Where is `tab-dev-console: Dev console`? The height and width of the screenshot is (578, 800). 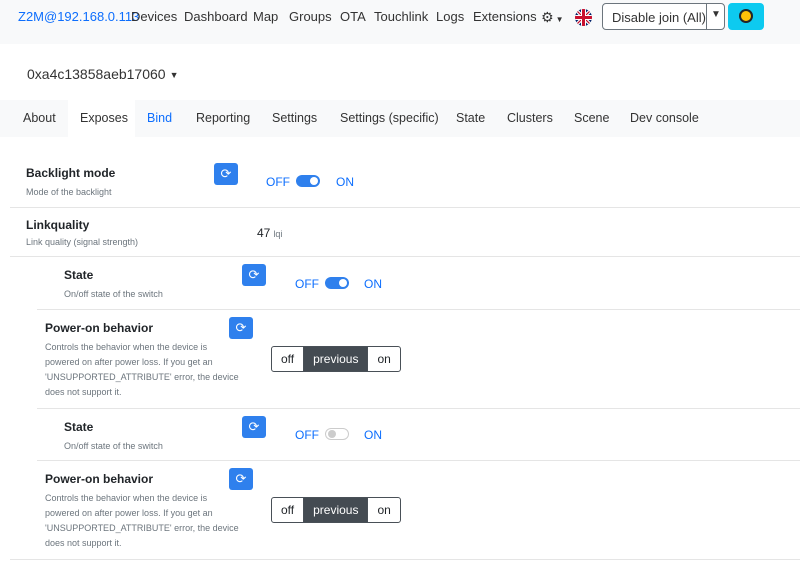
tab-dev-console: Dev console is located at coordinates (663, 118).